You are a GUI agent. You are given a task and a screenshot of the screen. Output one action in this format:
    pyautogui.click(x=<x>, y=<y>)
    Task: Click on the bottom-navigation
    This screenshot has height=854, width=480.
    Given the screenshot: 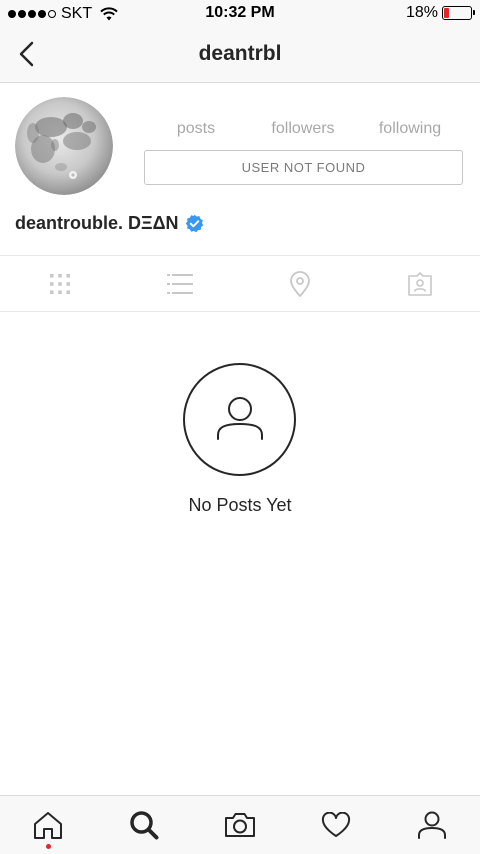 What is the action you would take?
    pyautogui.click(x=240, y=824)
    